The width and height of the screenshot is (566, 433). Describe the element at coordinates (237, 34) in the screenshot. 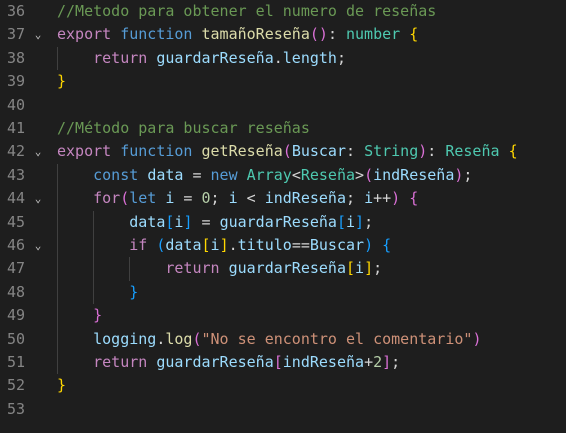

I see `code-text: export function tamañoReseña(): number {` at that location.